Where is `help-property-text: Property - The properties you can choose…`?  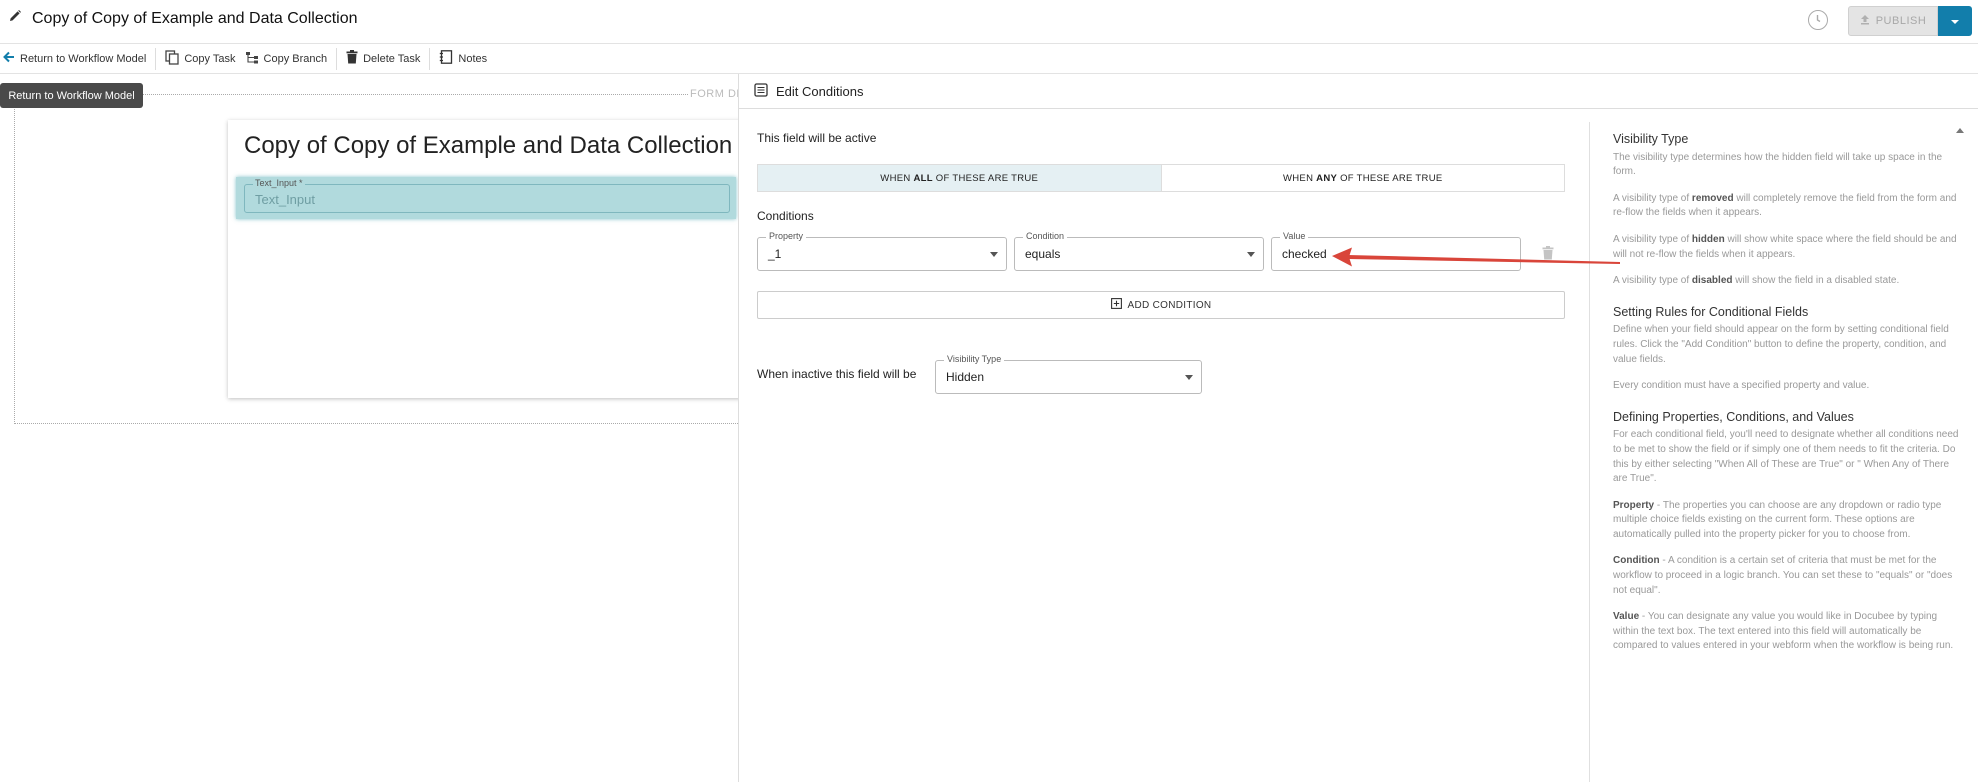
help-property-text: Property - The properties you can choose… is located at coordinates (1789, 521).